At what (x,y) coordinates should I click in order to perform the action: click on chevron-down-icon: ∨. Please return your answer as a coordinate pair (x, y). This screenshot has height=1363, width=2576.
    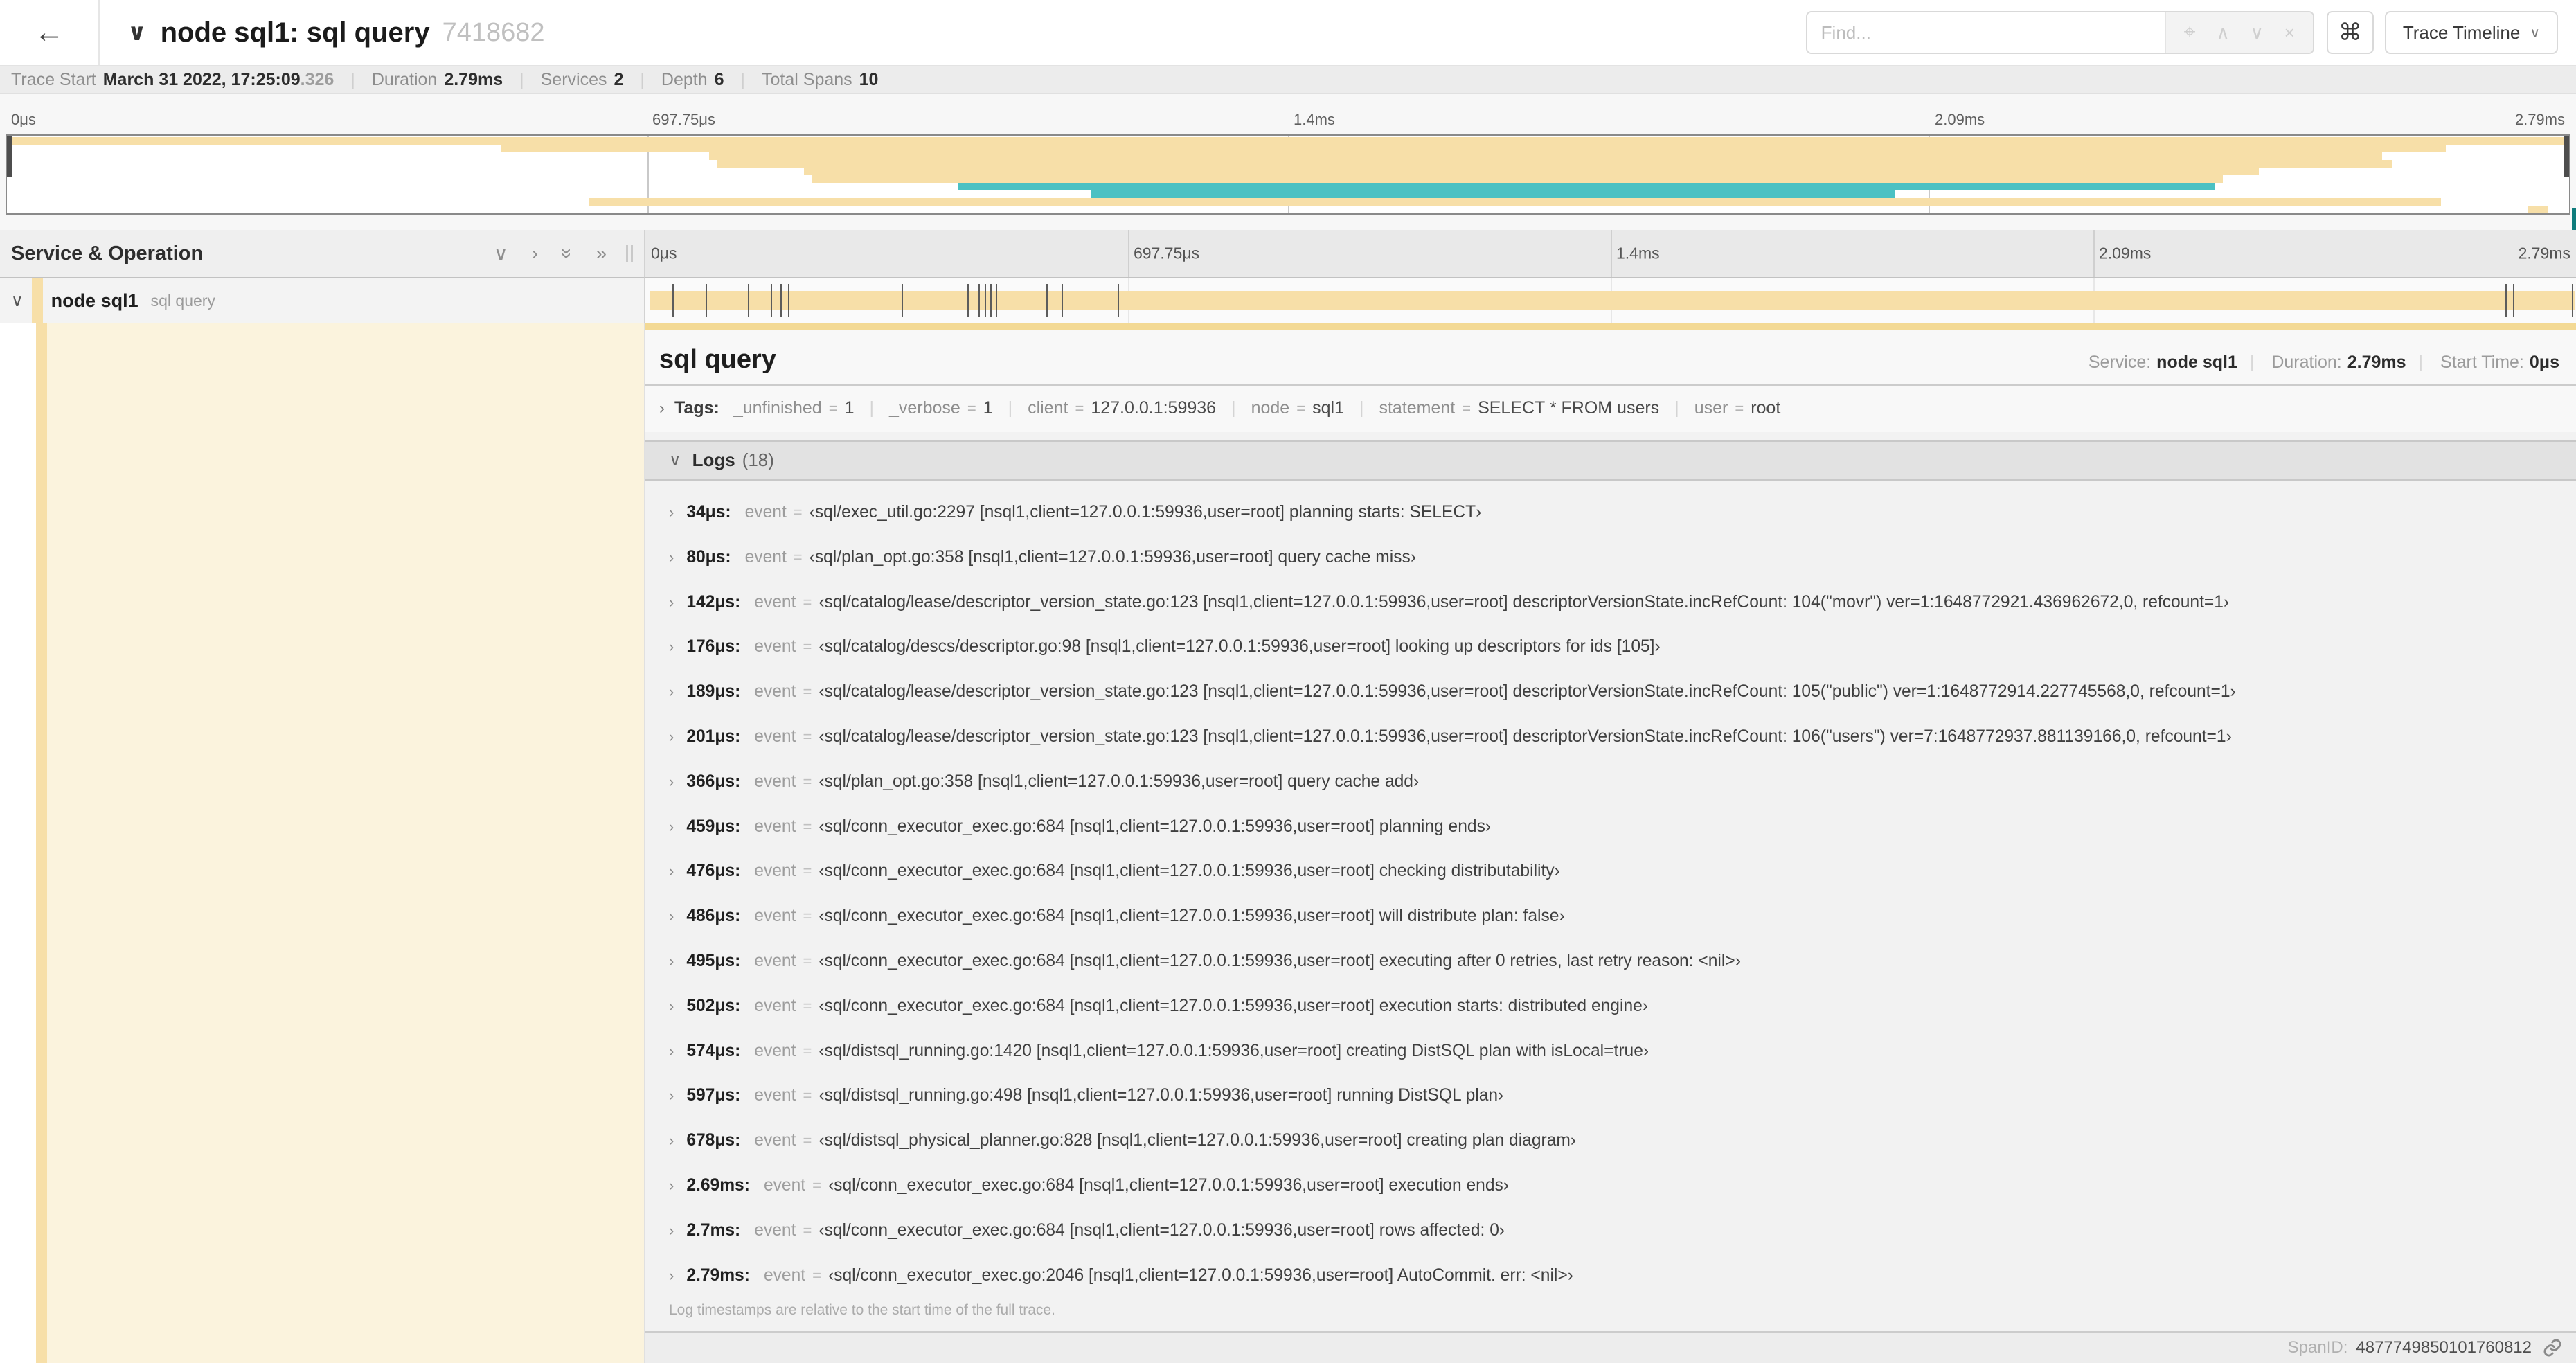
    Looking at the image, I should click on (675, 460).